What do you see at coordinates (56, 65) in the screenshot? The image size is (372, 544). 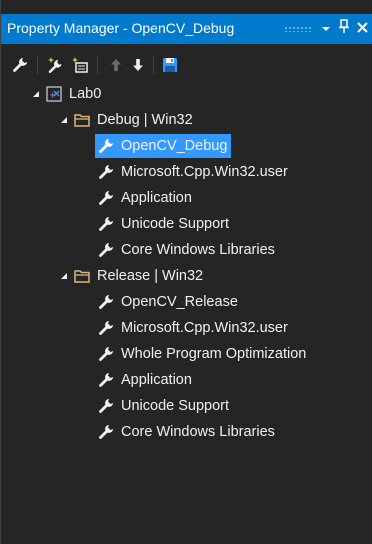 I see `add-new-property-sheet-icon` at bounding box center [56, 65].